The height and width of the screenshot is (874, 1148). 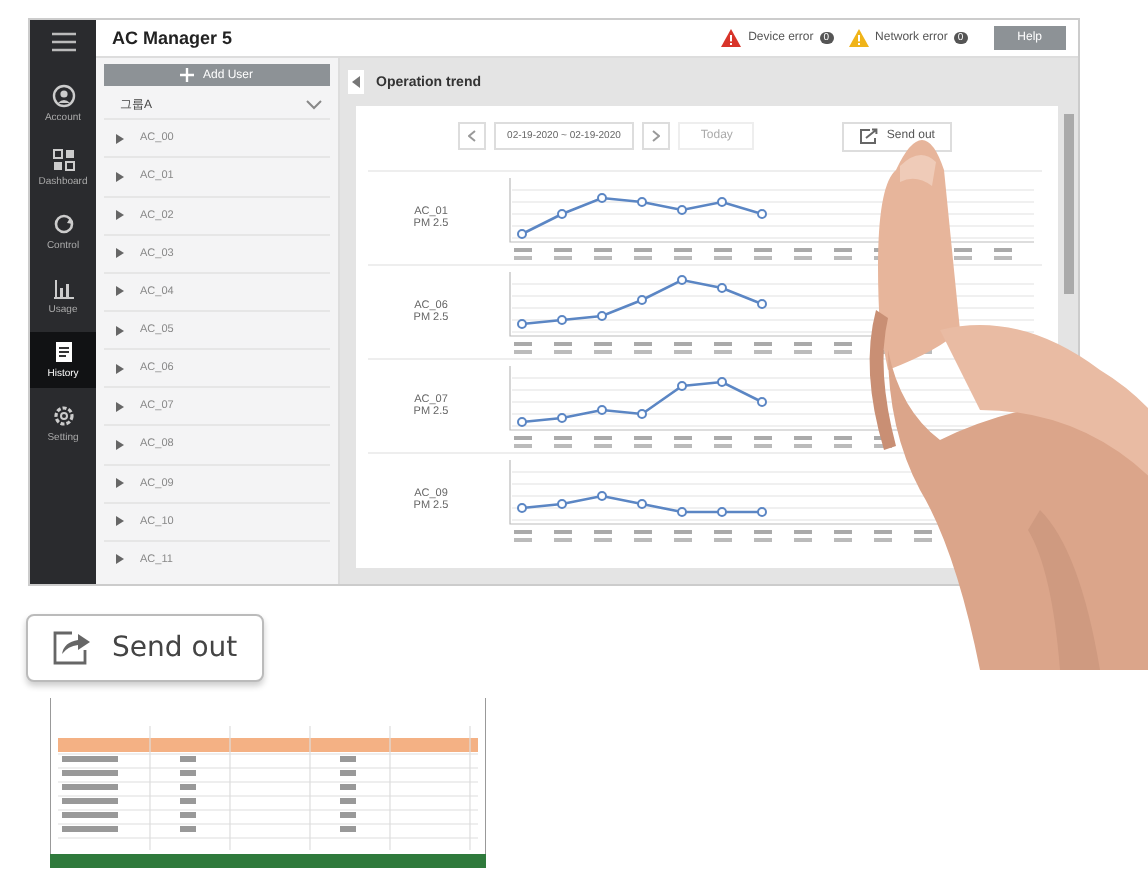 What do you see at coordinates (63, 160) in the screenshot?
I see `grid-icon` at bounding box center [63, 160].